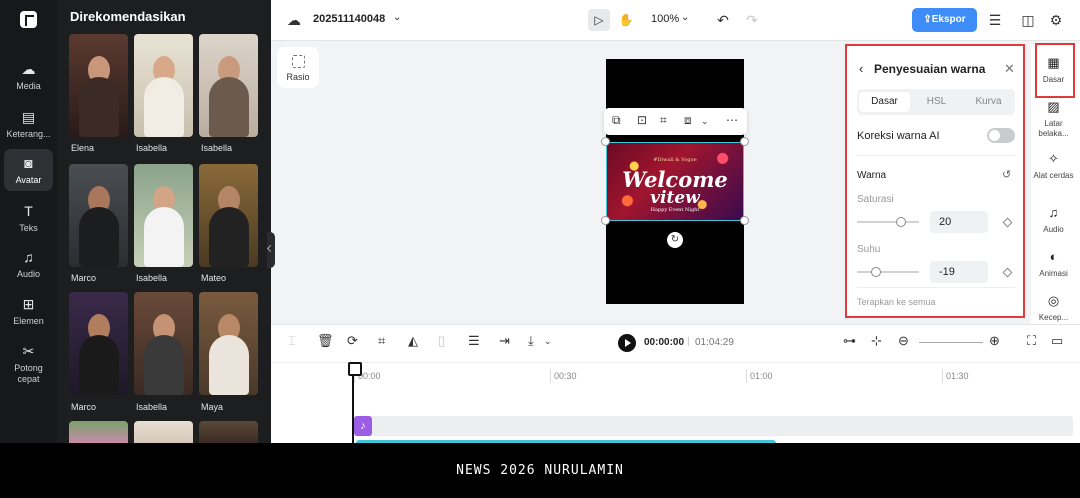 This screenshot has height=498, width=1080. What do you see at coordinates (675, 160) in the screenshot?
I see `clip-text-top: #Diwali & Vogue` at bounding box center [675, 160].